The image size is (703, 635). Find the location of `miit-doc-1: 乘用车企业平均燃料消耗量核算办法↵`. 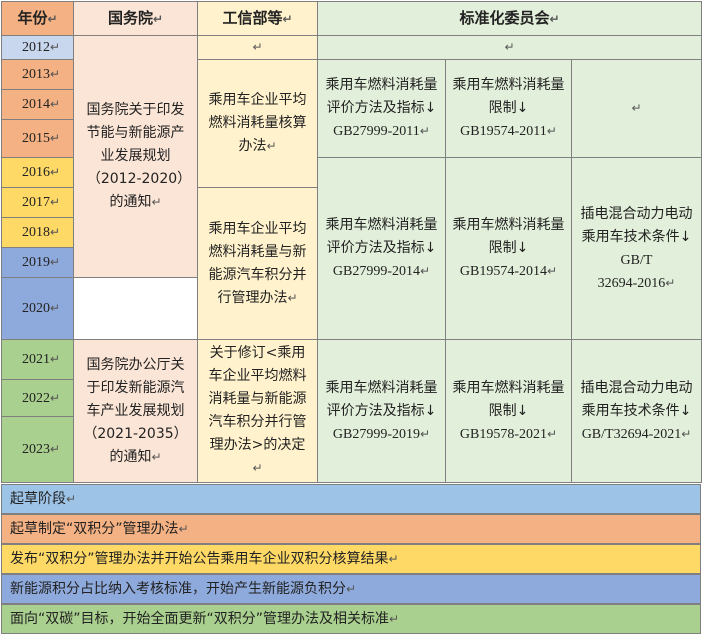

miit-doc-1: 乘用车企业平均燃料消耗量核算办法↵ is located at coordinates (257, 123).